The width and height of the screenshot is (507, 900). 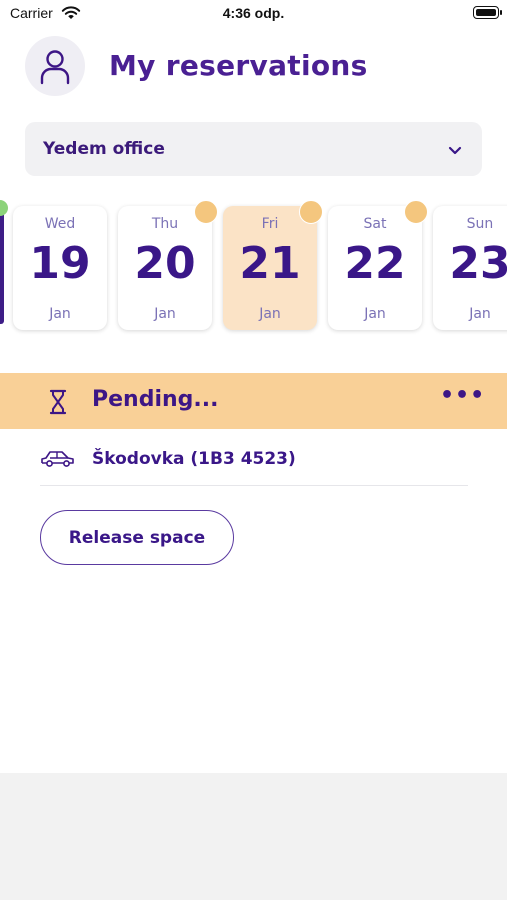 I want to click on previous-day-card, so click(x=2, y=265).